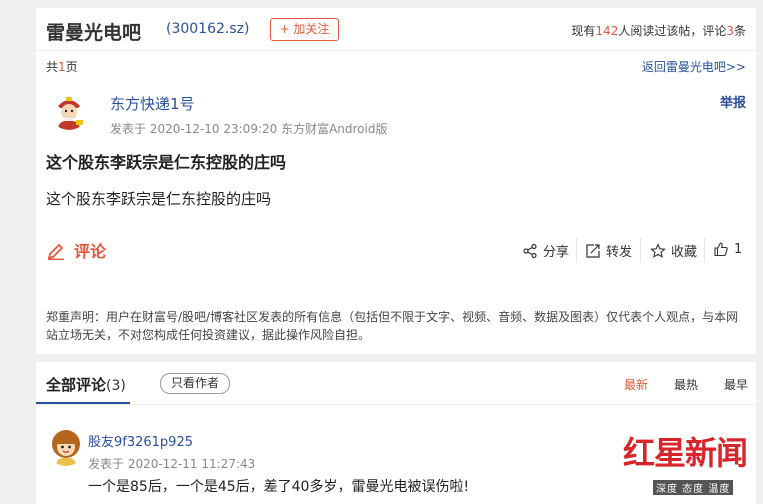 The height and width of the screenshot is (504, 763). Describe the element at coordinates (738, 249) in the screenshot. I see `like-count: 1` at that location.